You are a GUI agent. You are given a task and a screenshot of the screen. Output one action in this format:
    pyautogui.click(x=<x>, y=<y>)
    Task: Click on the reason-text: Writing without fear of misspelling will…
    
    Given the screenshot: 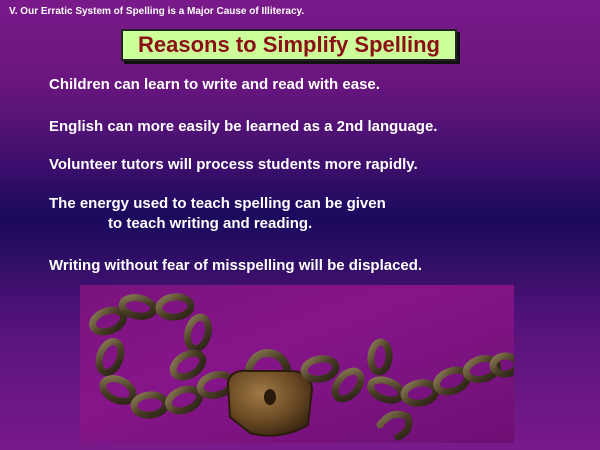 What is the action you would take?
    pyautogui.click(x=236, y=265)
    